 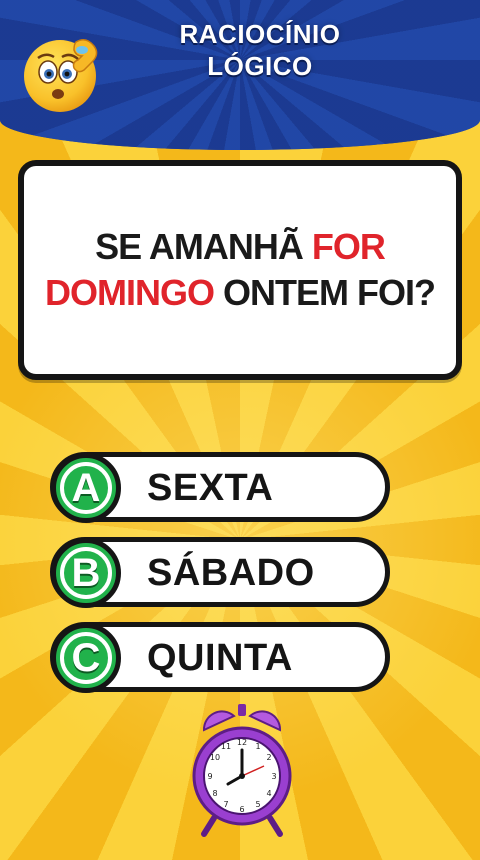 I want to click on svg-text: 9, so click(x=209, y=776).